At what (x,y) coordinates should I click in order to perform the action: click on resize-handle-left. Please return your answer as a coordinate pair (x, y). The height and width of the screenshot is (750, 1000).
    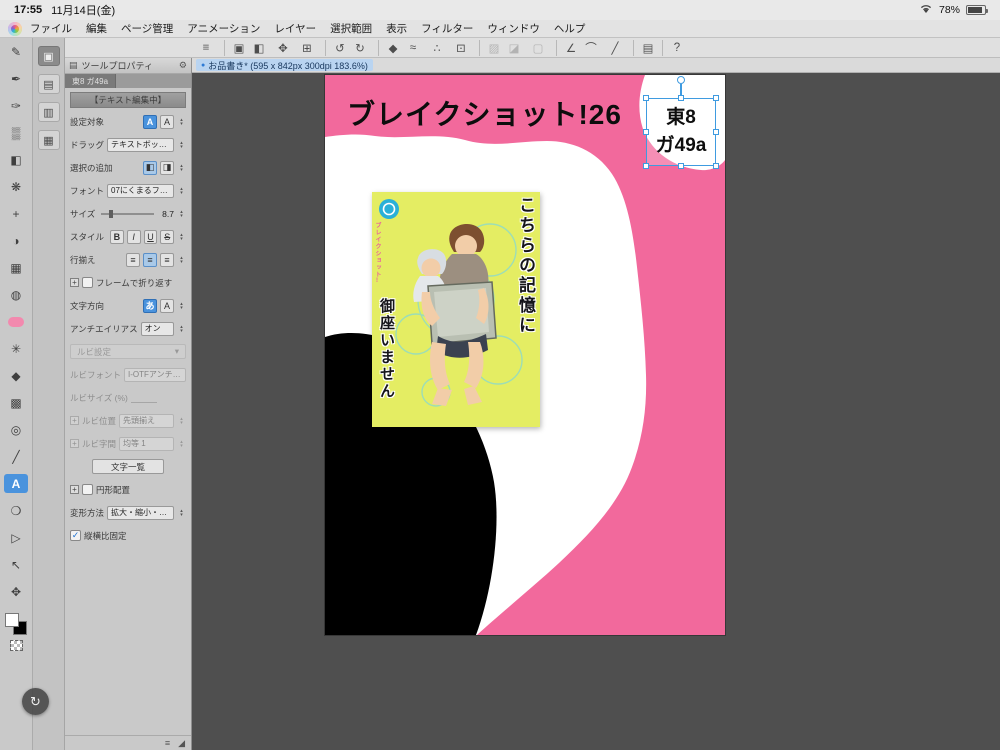
    Looking at the image, I should click on (646, 132).